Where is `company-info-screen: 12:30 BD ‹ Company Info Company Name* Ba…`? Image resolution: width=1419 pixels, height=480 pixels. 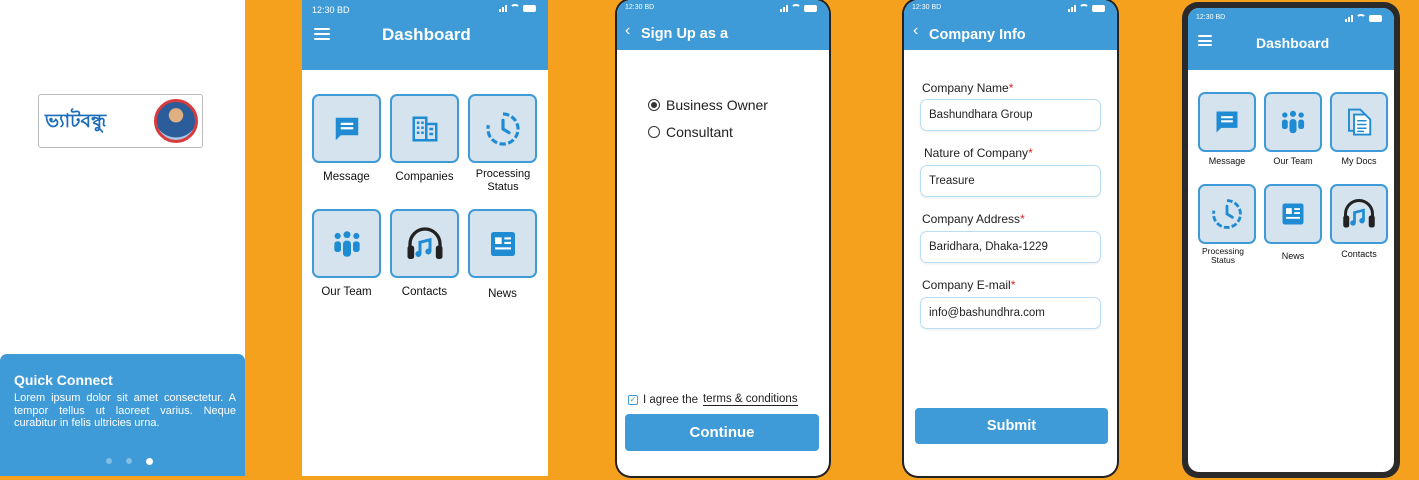 company-info-screen: 12:30 BD ‹ Company Info Company Name* Ba… is located at coordinates (1010, 238).